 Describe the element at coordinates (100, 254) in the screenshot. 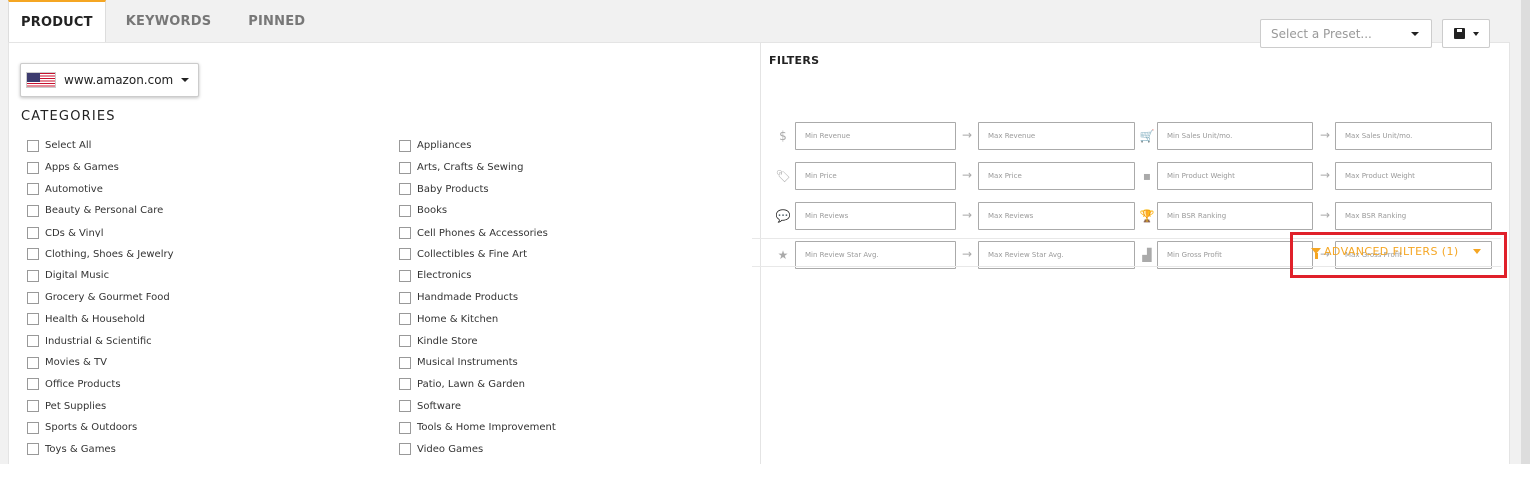

I see `category-item: Clothing, Shoes & Jewelry` at that location.